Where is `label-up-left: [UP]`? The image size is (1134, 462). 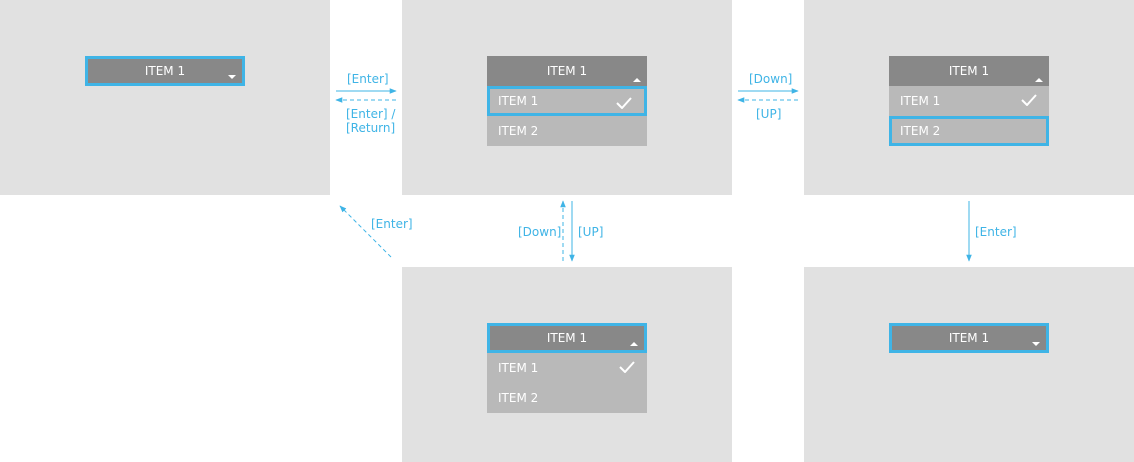 label-up-left: [UP] is located at coordinates (769, 114).